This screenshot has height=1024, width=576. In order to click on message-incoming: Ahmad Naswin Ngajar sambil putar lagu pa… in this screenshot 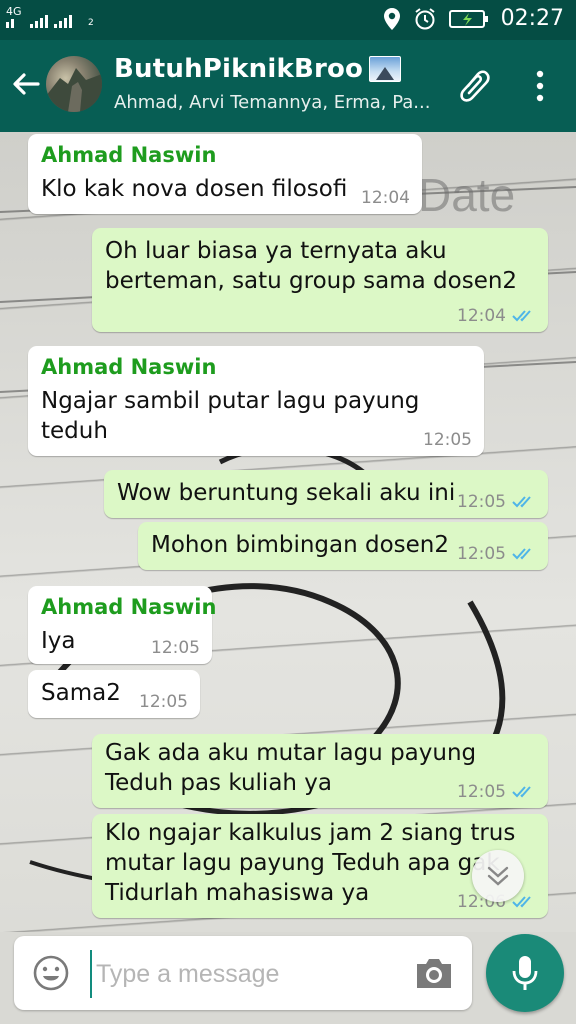, I will do `click(256, 401)`.